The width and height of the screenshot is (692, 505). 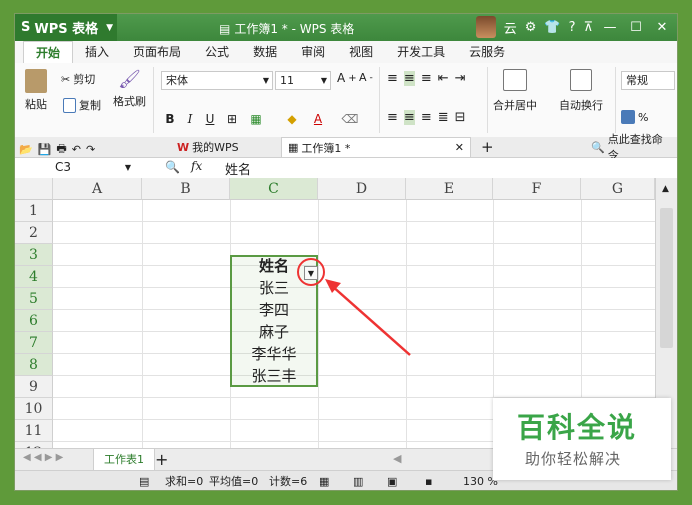 I want to click on row-header: 1, so click(x=34, y=211).